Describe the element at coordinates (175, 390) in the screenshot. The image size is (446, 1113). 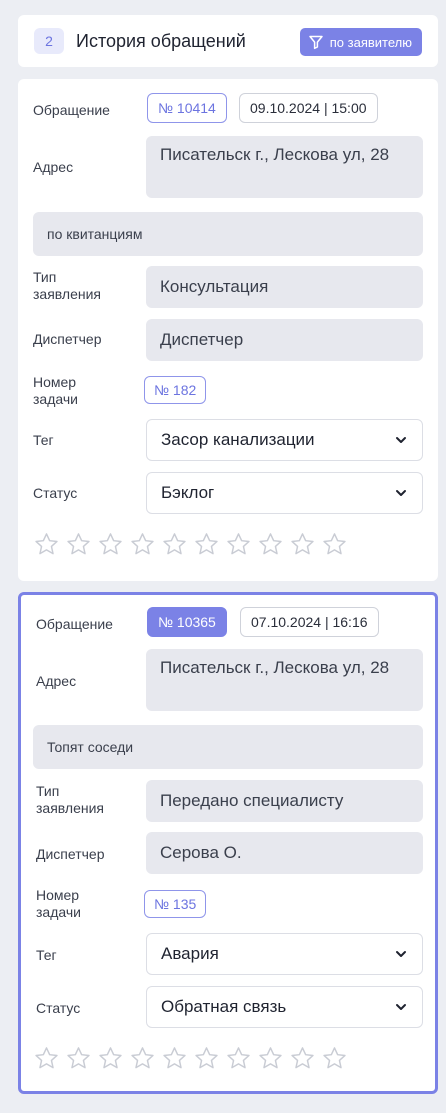
I see `task-number: № 182` at that location.